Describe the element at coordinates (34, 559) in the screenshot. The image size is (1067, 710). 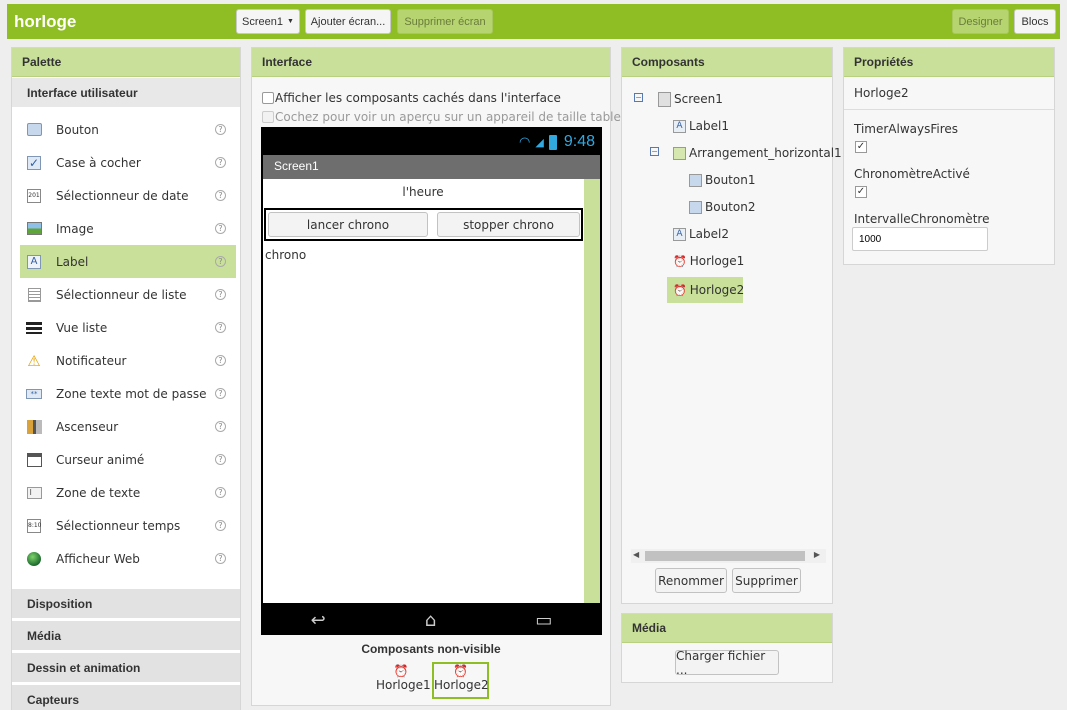
I see `web-viewer-icon` at that location.